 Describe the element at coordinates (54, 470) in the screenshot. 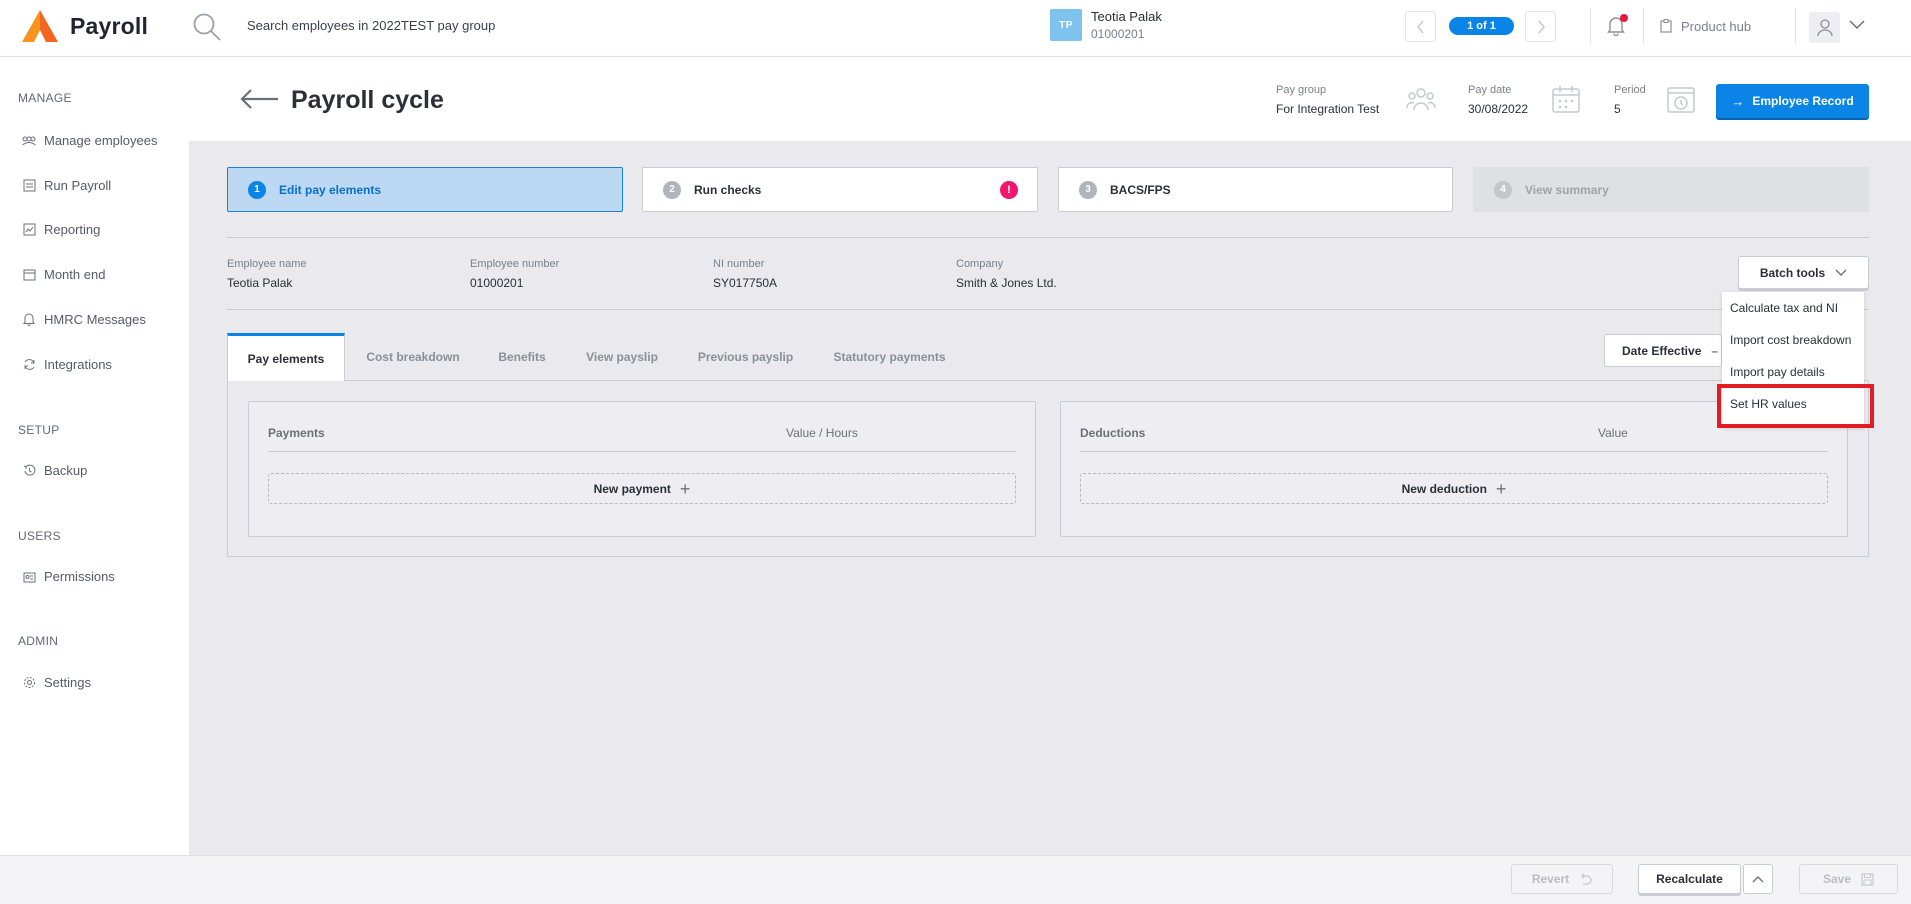

I see `sidebar-item-backup: Backup` at that location.